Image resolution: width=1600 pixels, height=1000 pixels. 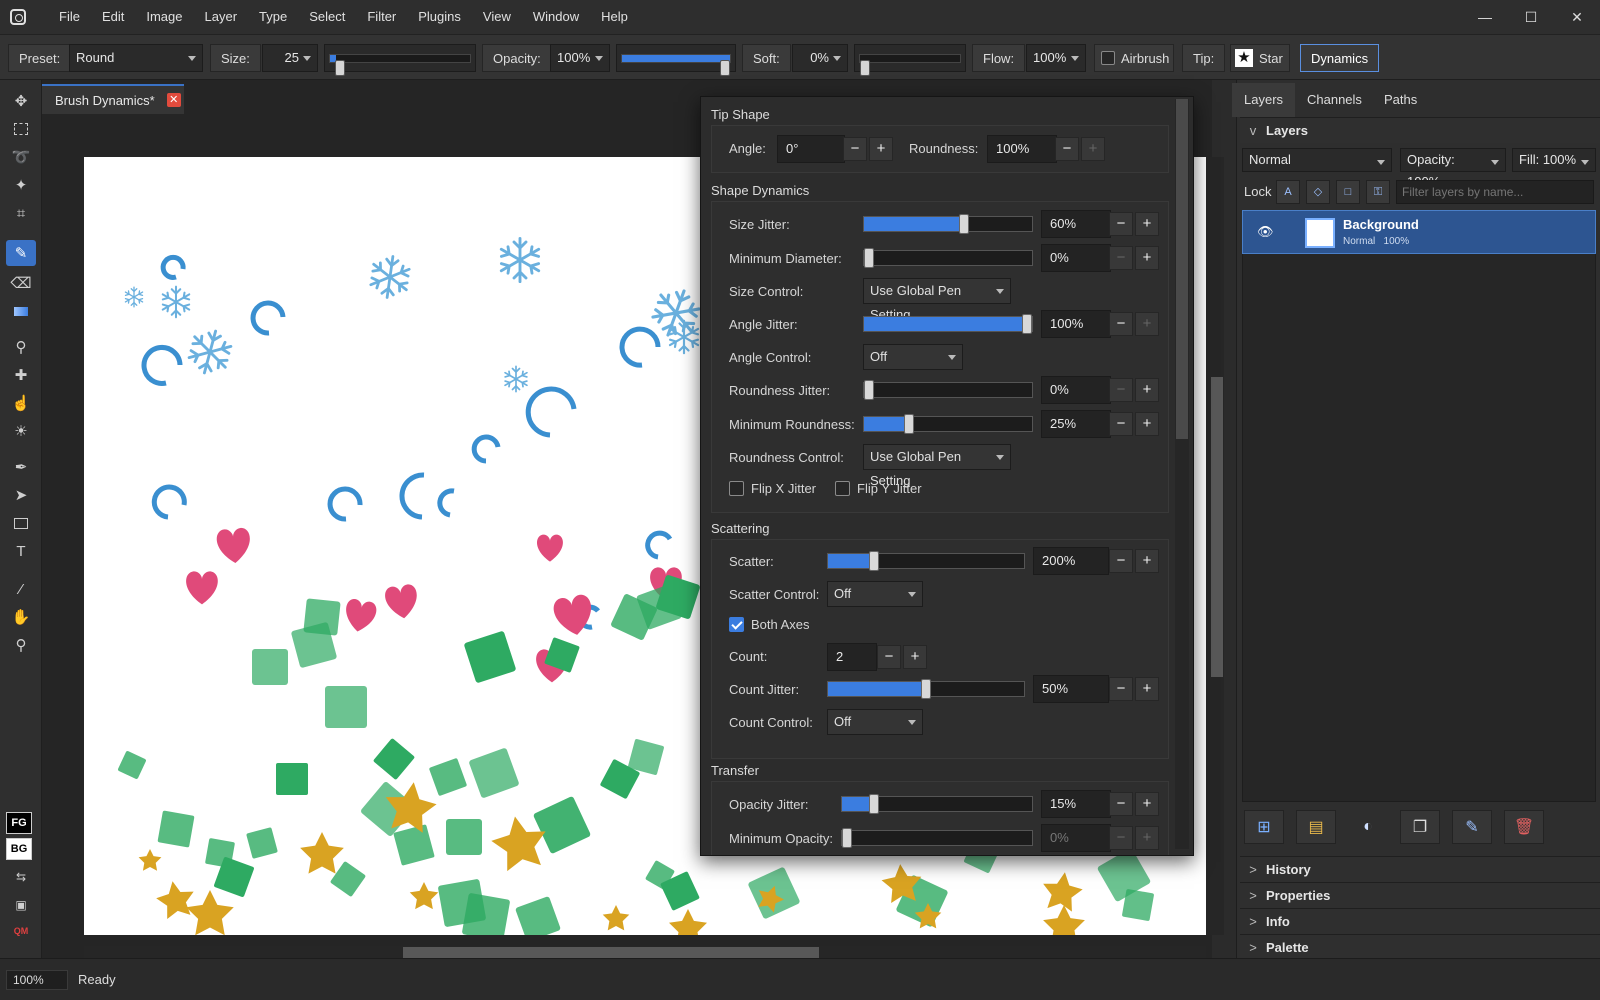 What do you see at coordinates (1318, 192) in the screenshot?
I see `lock-paint-icon: ◇` at bounding box center [1318, 192].